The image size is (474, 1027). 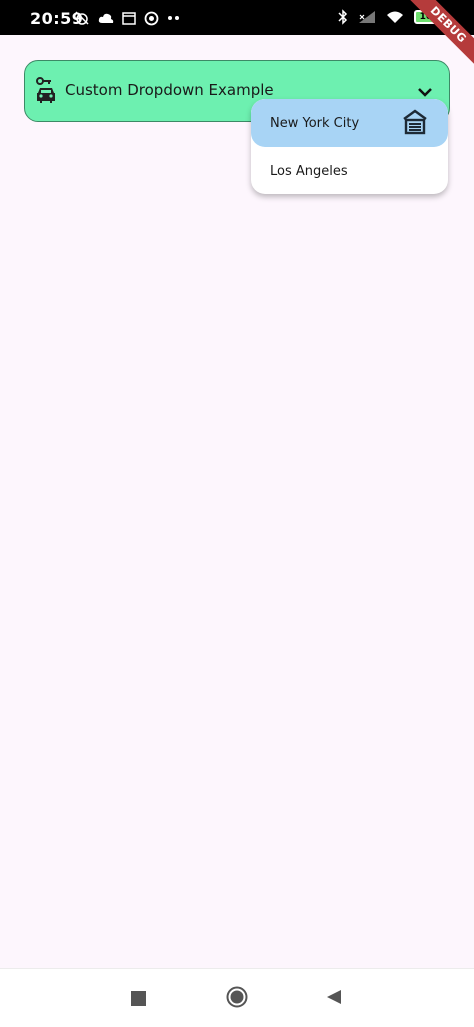 I want to click on wifi-icon, so click(x=395, y=17).